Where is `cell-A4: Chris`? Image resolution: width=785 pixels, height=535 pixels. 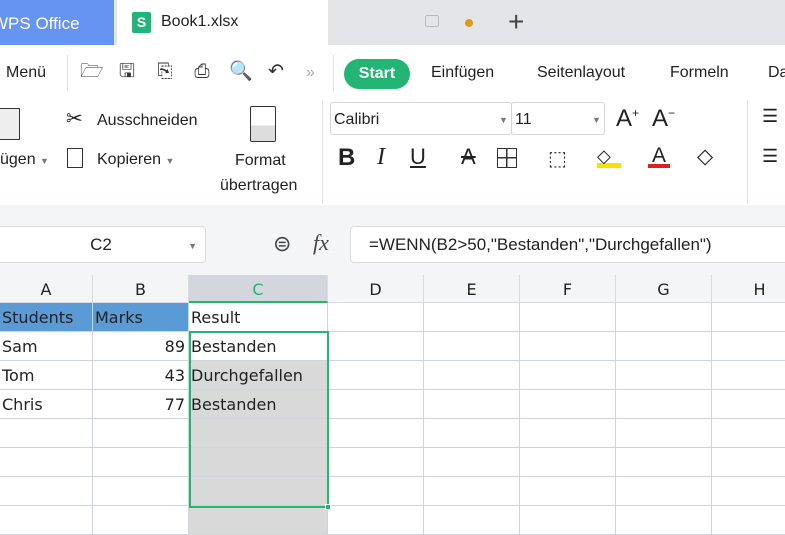 cell-A4: Chris is located at coordinates (46, 404).